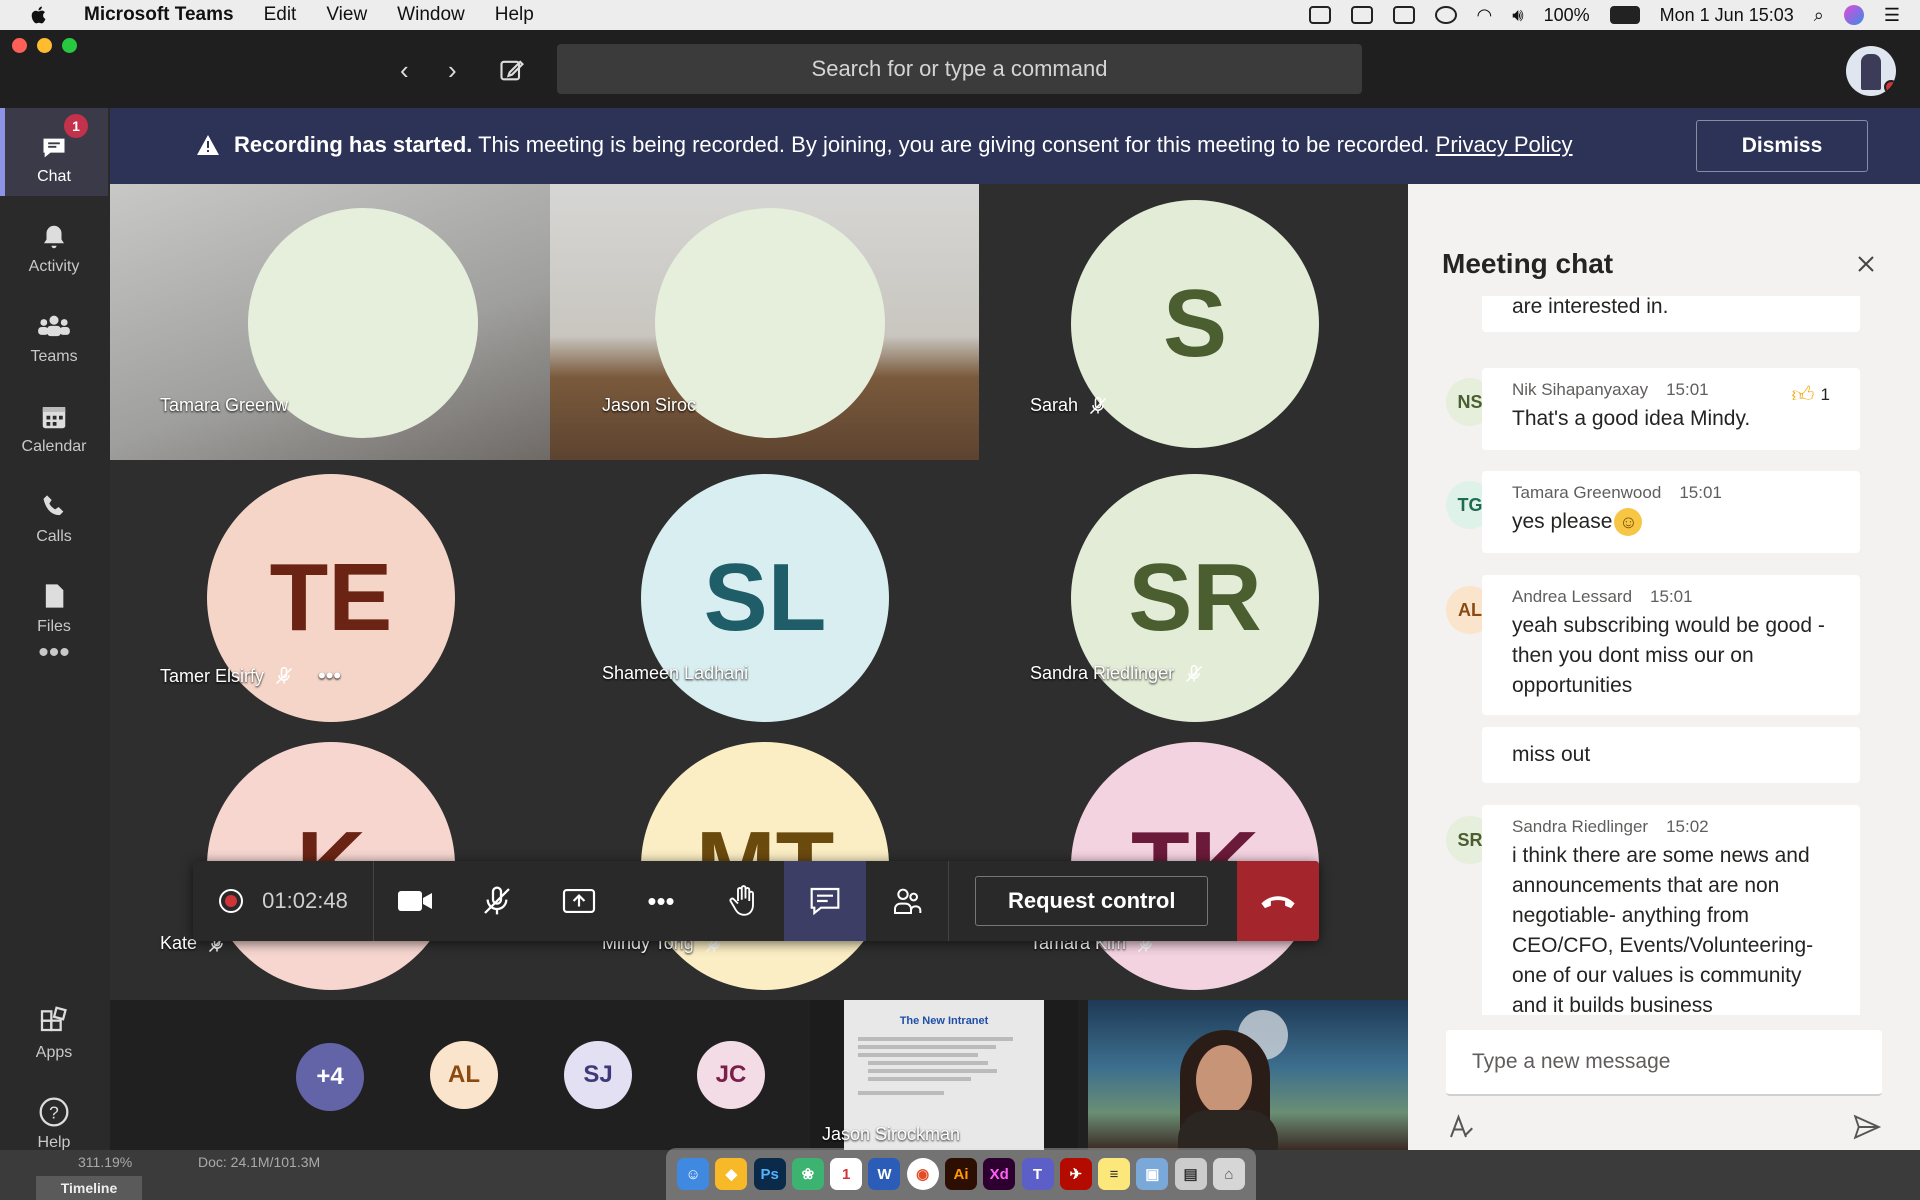  Describe the element at coordinates (404, 70) in the screenshot. I see `back-arrow-icon: ‹` at that location.